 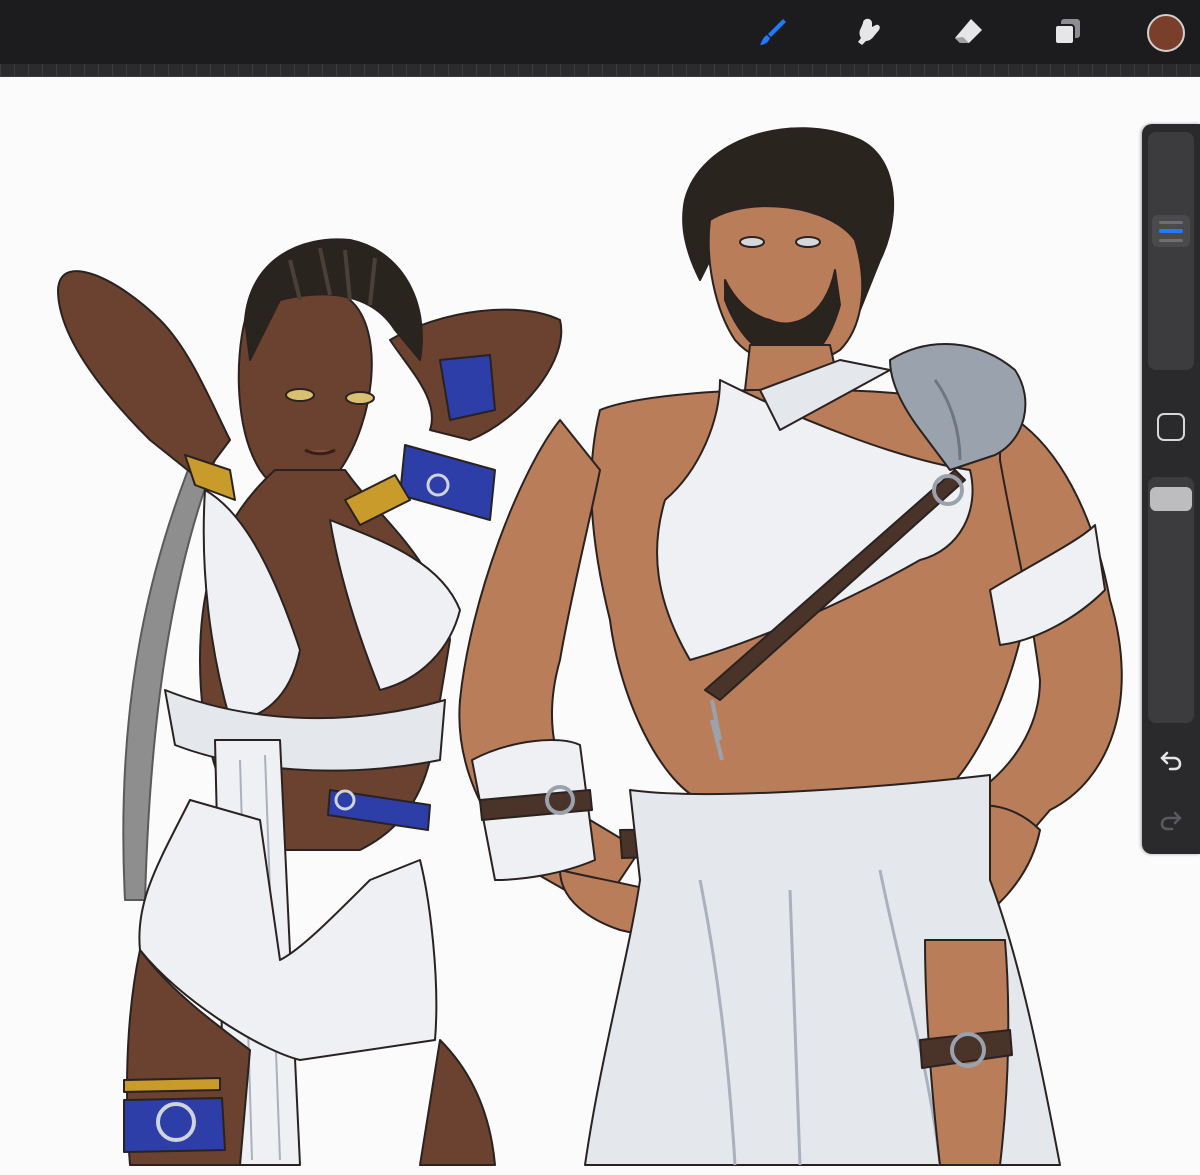 I want to click on redo-button, so click(x=1171, y=820).